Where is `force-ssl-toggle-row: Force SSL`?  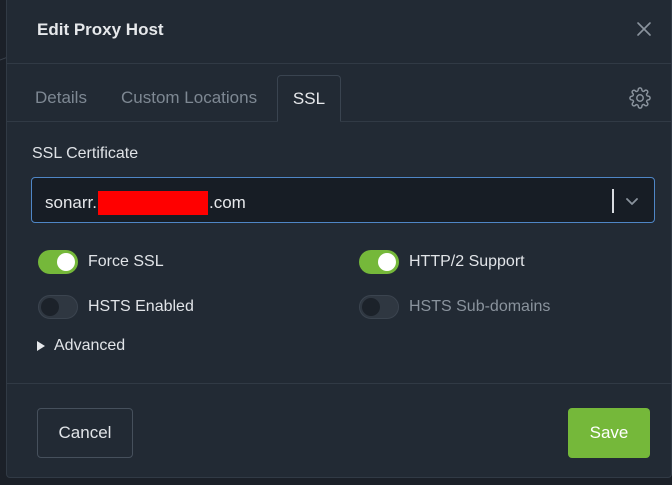 force-ssl-toggle-row: Force SSL is located at coordinates (101, 262).